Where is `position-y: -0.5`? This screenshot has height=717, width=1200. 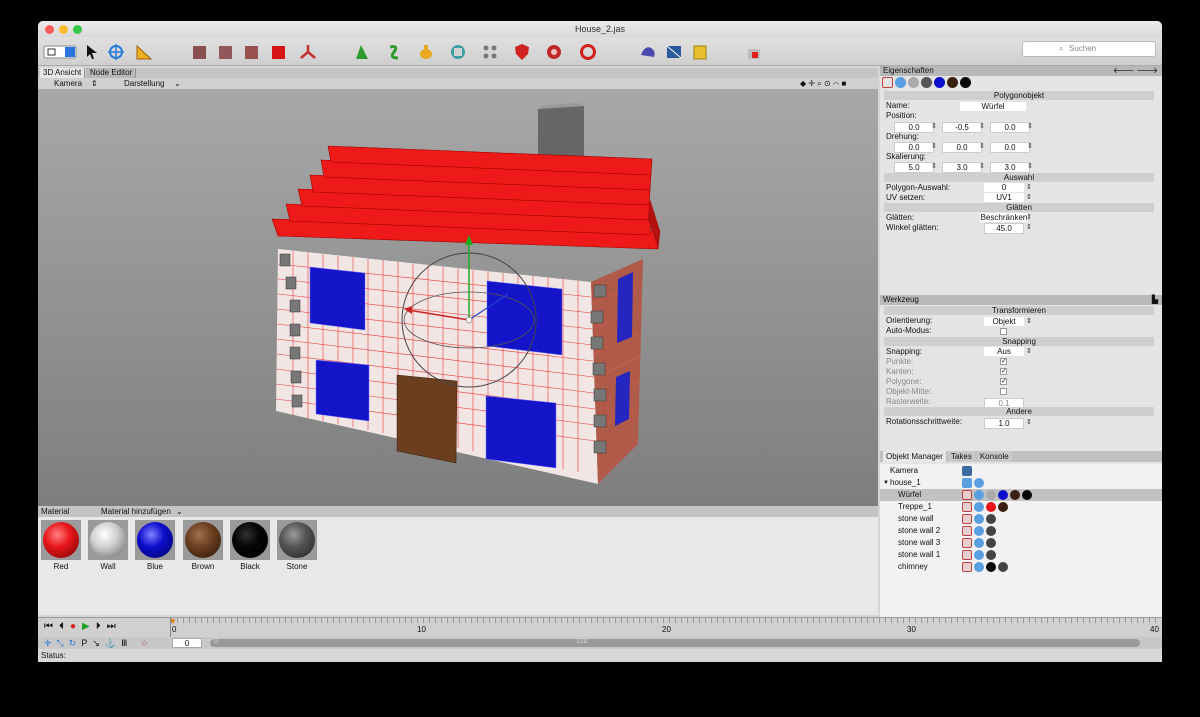 position-y: -0.5 is located at coordinates (962, 127).